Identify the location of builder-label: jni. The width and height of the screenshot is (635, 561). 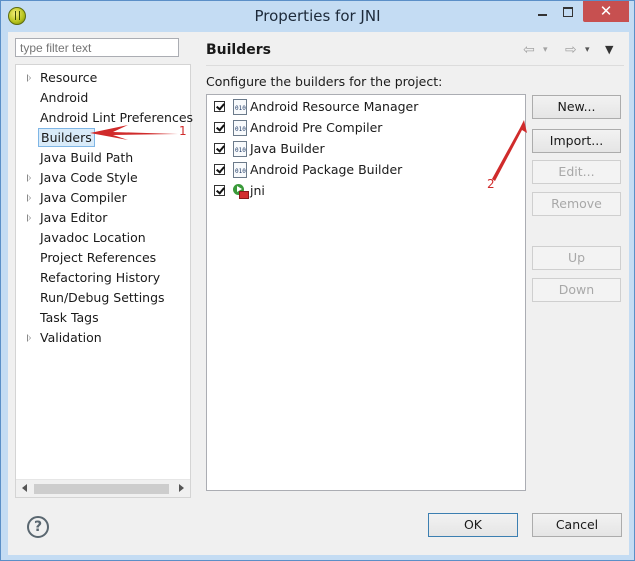
(257, 190).